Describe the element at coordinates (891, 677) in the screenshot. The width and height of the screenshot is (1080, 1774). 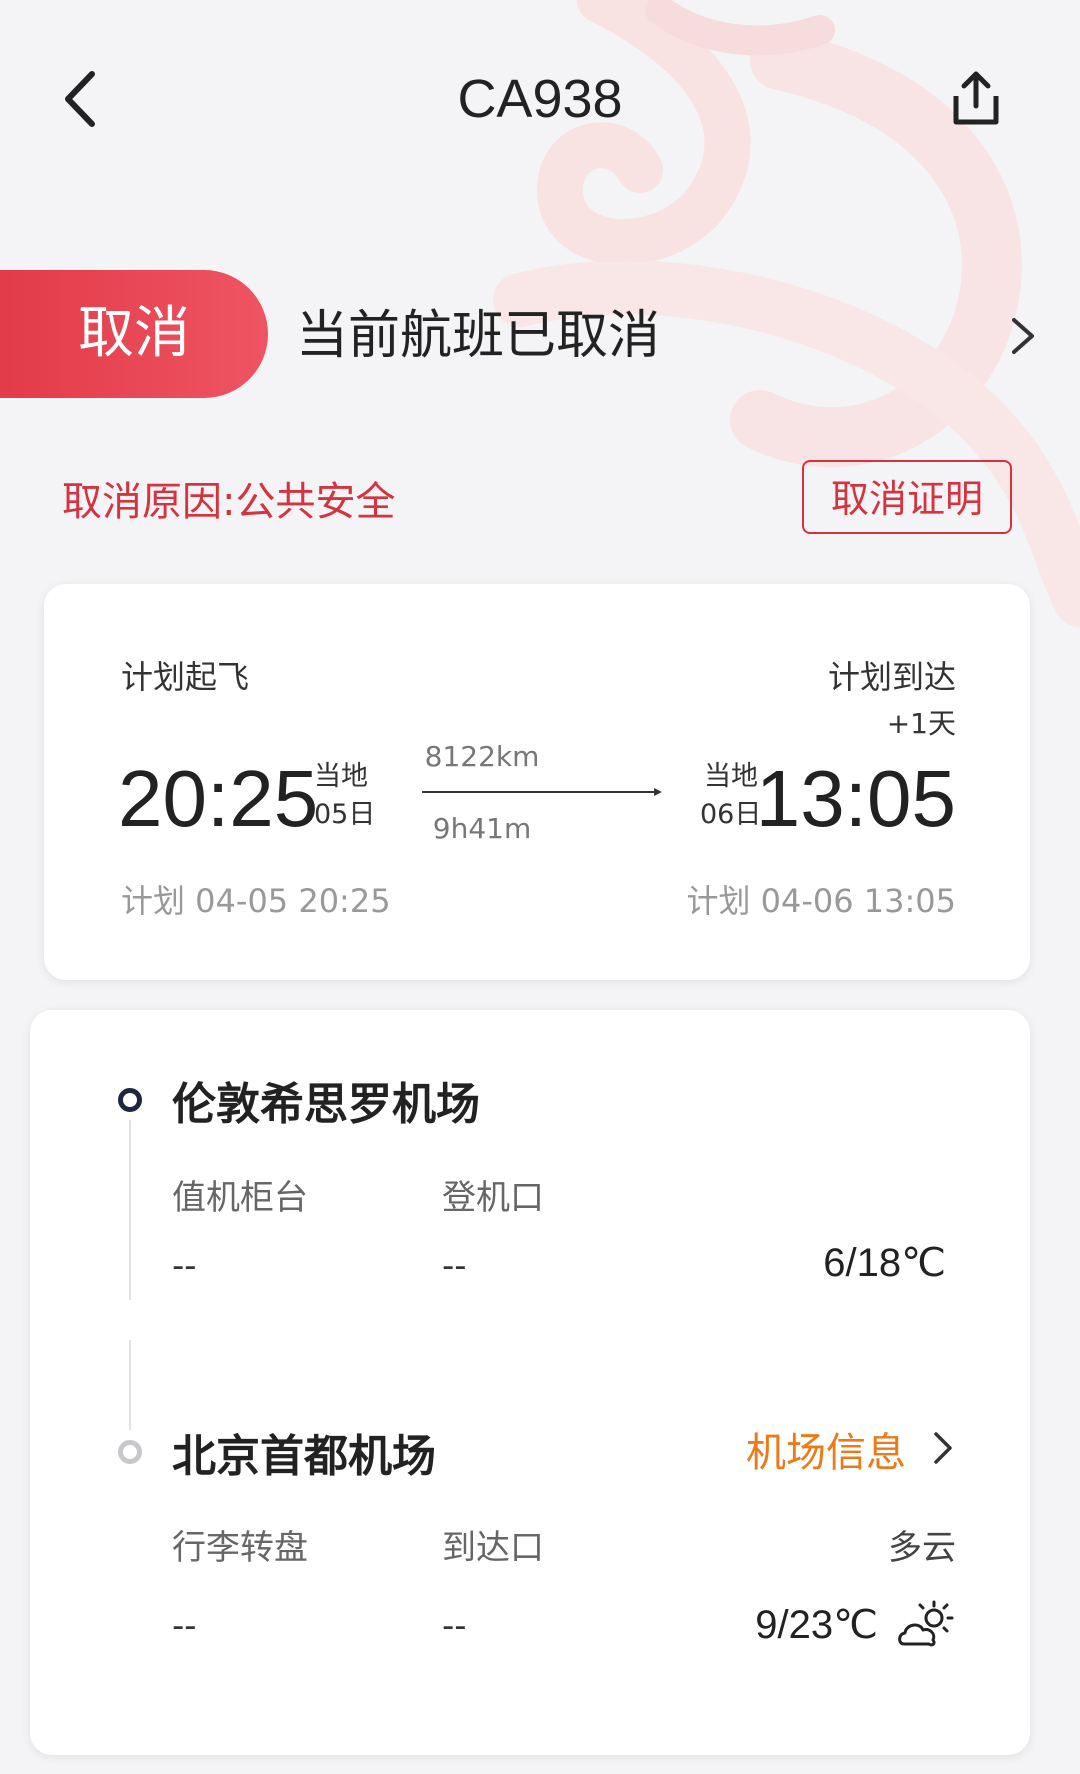
I see `arrival-plan-label: 计划到达` at that location.